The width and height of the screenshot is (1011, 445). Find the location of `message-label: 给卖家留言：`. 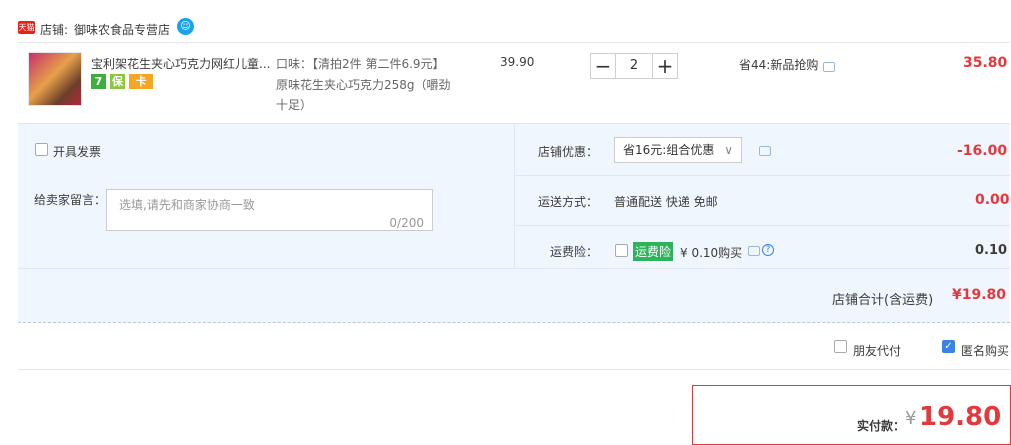

message-label: 给卖家留言： is located at coordinates (70, 200).